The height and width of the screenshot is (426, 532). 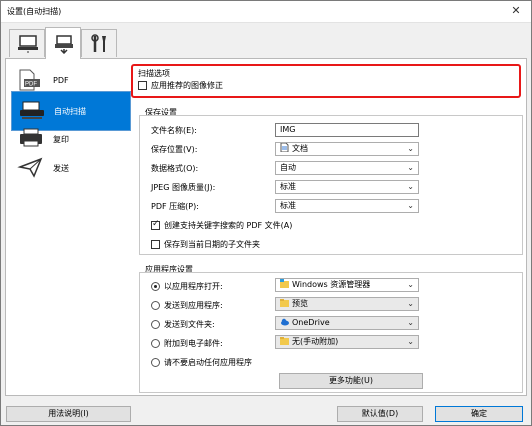 I want to click on document-icon, so click(x=284, y=147).